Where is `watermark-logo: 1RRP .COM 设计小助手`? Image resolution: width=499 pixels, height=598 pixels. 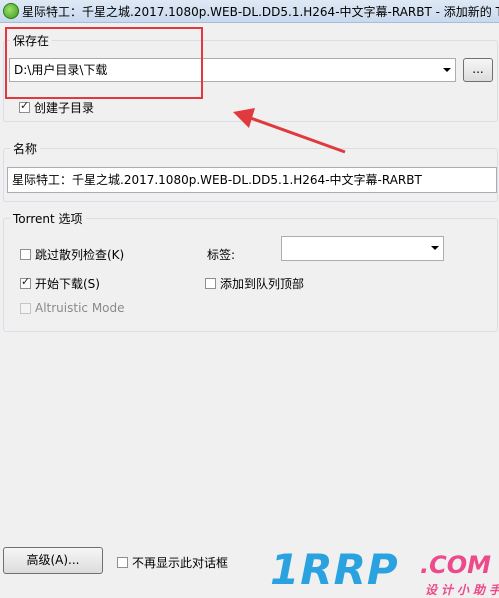 watermark-logo: 1RRP .COM 设计小助手 is located at coordinates (384, 571).